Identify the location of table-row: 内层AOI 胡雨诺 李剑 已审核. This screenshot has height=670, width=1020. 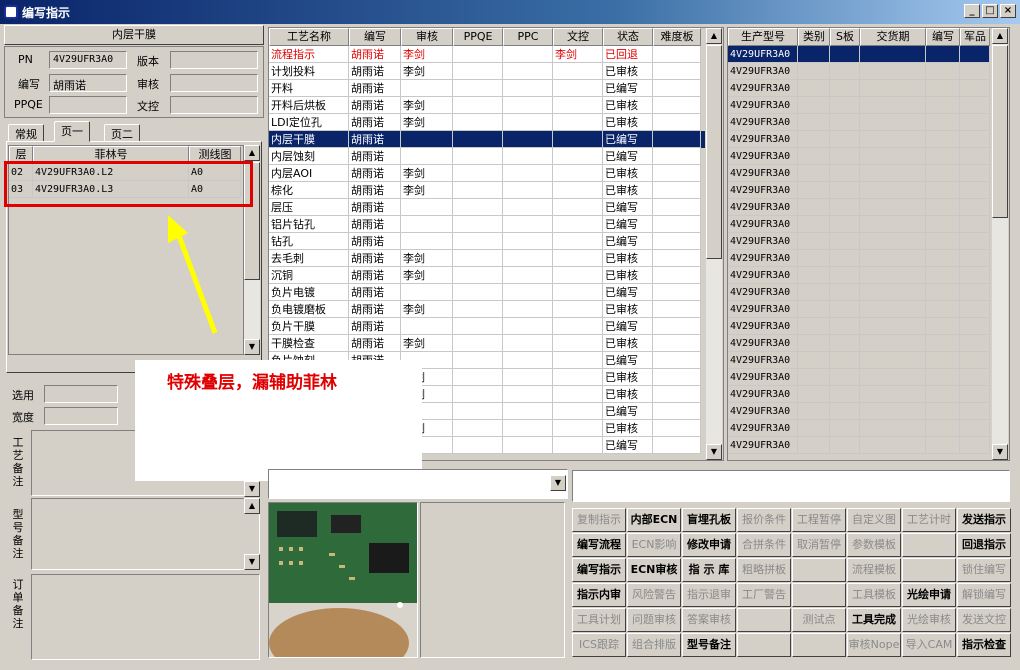
(487, 173).